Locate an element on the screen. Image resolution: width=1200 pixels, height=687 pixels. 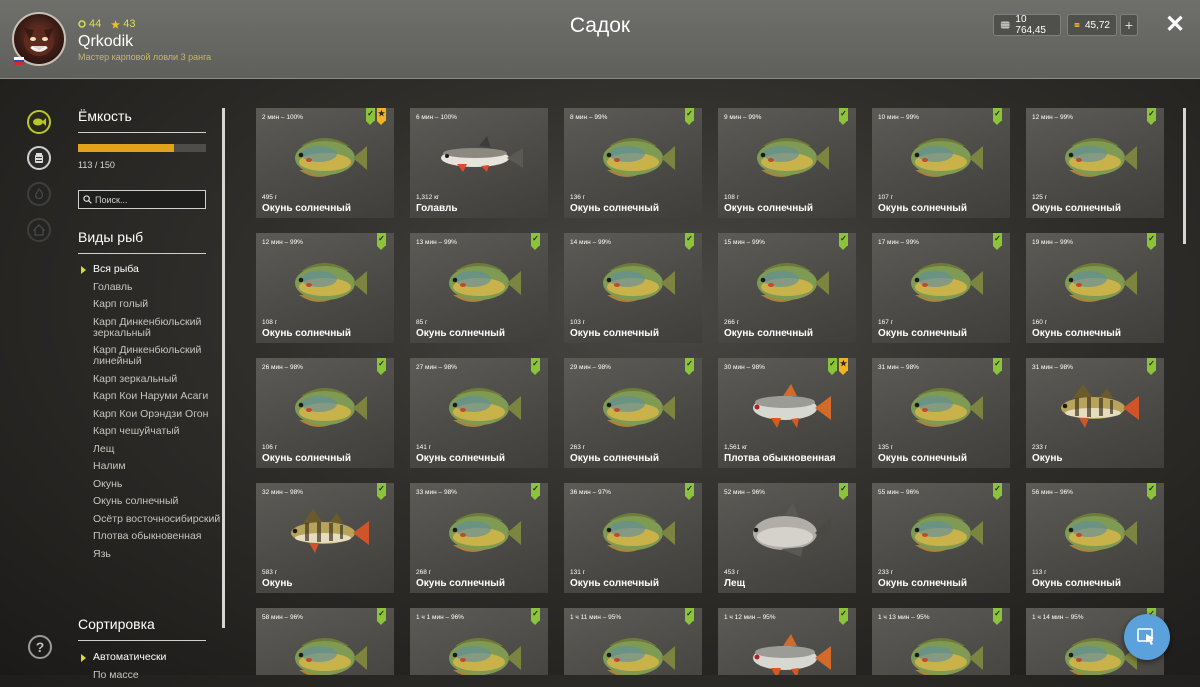
species-filter-item: Карп Динкенбюльский зеркальный is located at coordinates (157, 328).